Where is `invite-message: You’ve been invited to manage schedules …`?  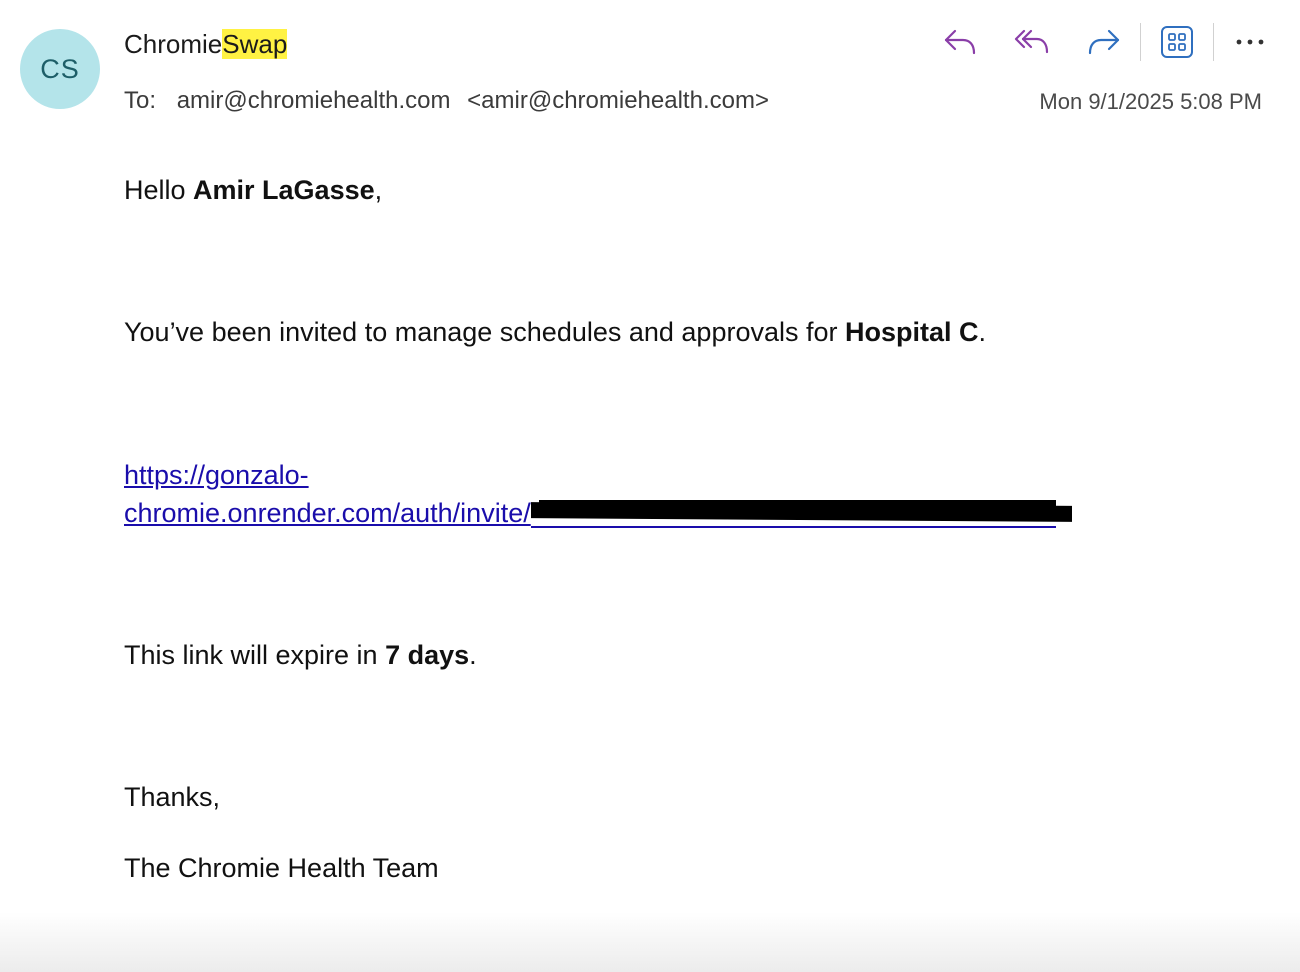
invite-message: You’ve been invited to manage schedules … is located at coordinates (555, 332).